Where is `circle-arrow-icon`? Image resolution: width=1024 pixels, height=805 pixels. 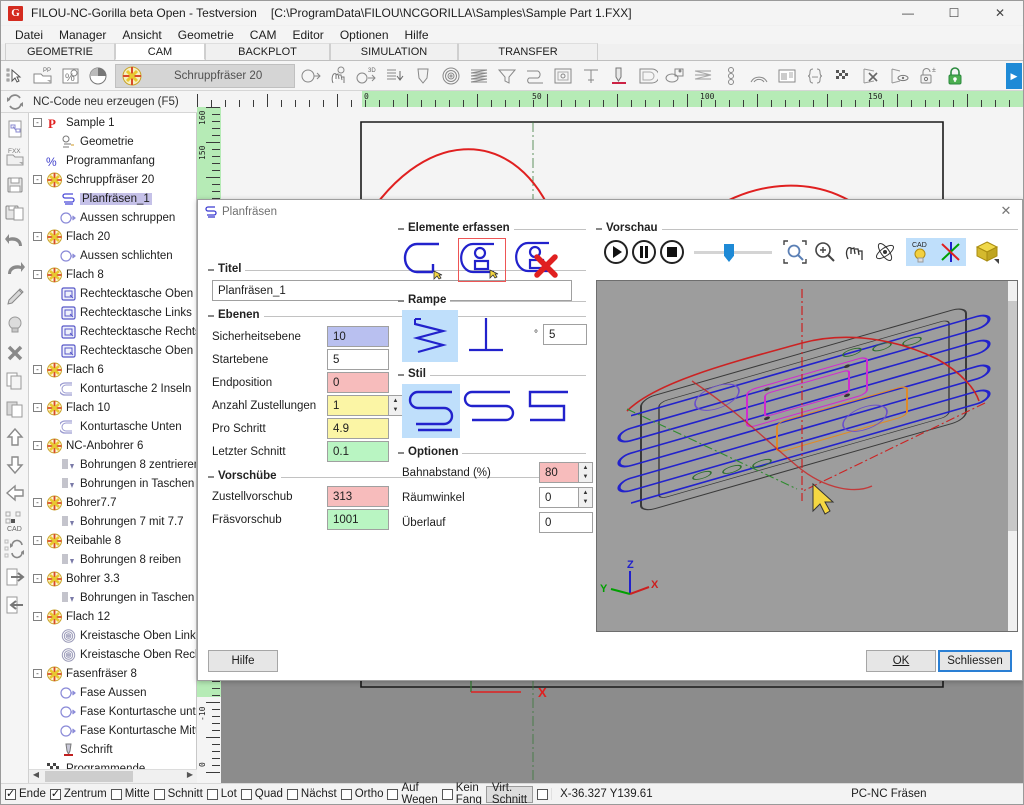 circle-arrow-icon is located at coordinates (311, 76).